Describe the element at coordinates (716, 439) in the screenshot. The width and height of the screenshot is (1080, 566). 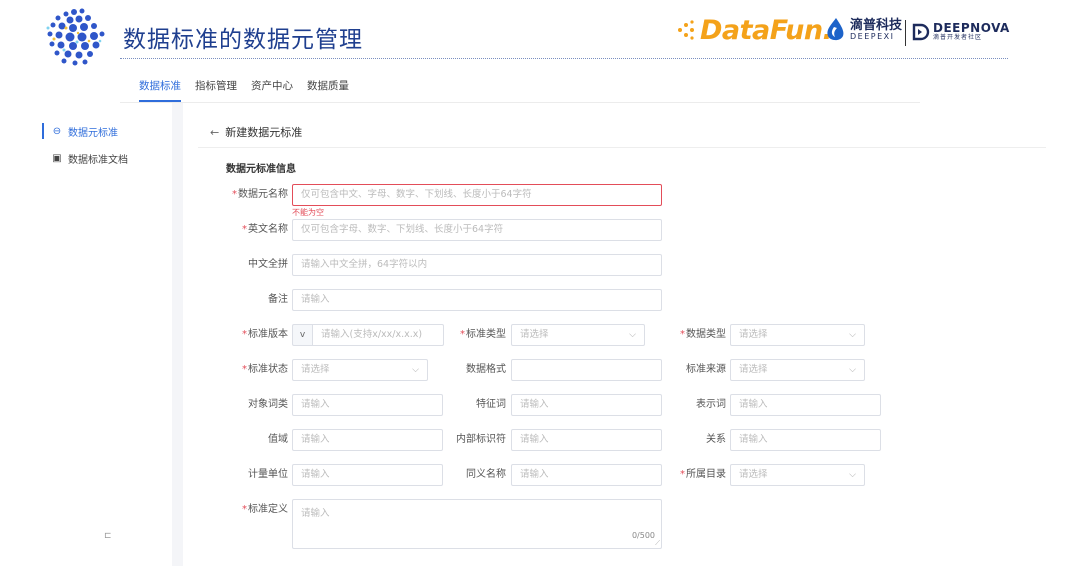
I see `relation-label: 关系` at that location.